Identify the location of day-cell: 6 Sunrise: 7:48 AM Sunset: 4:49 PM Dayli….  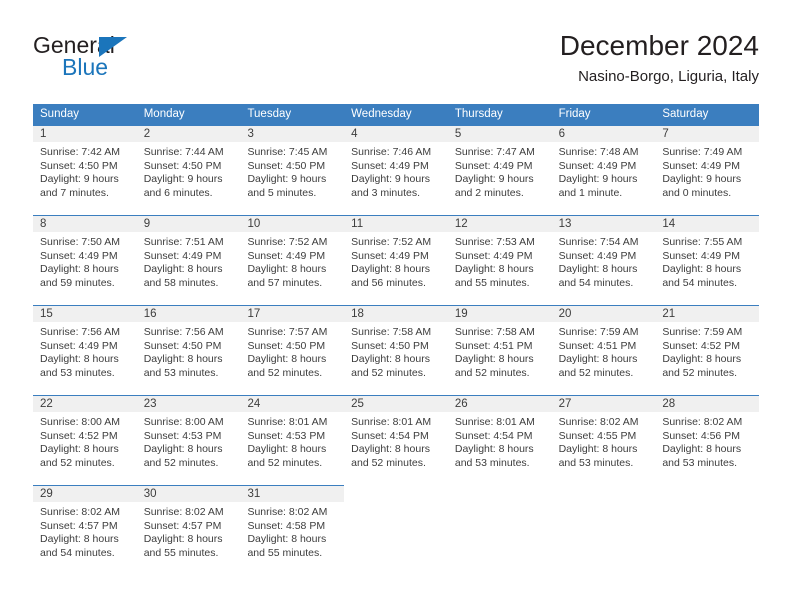
(603, 170).